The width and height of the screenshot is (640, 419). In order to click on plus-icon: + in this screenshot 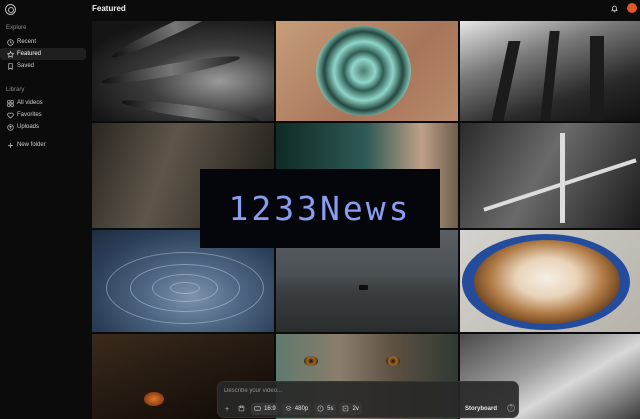, I will do `click(227, 409)`.